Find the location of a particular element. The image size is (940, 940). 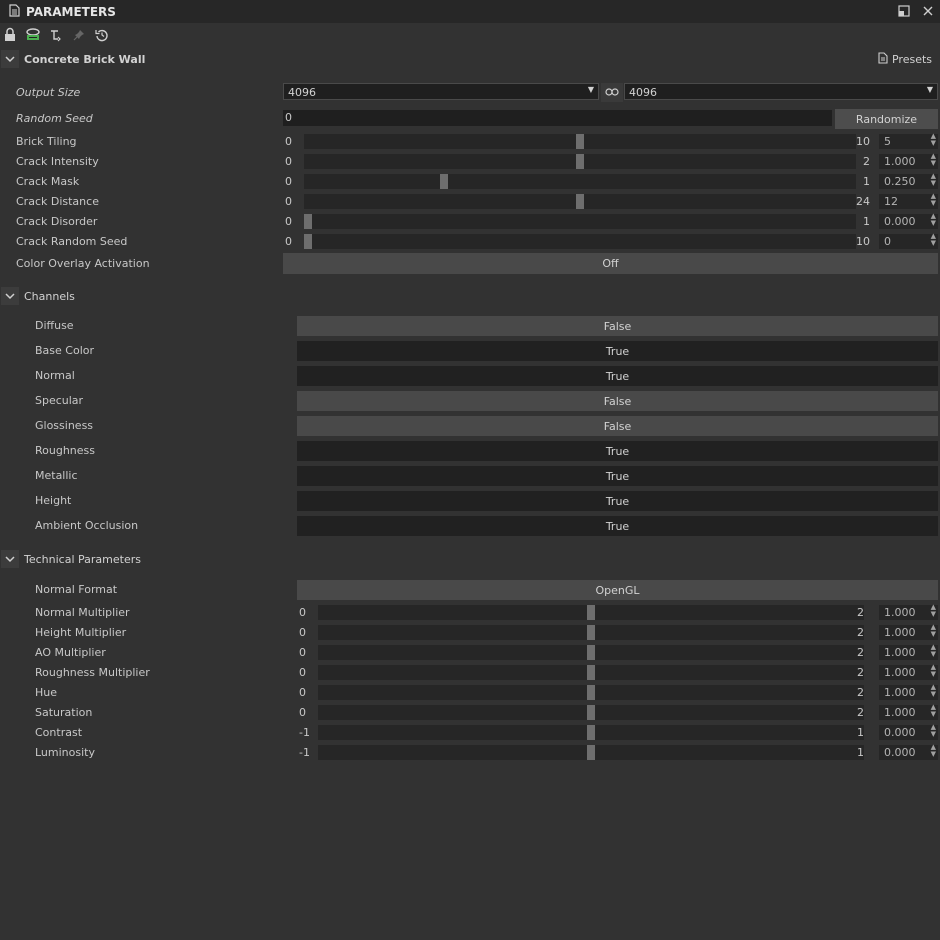

slider-value-field: 0 ▲ ▼ is located at coordinates (908, 241).